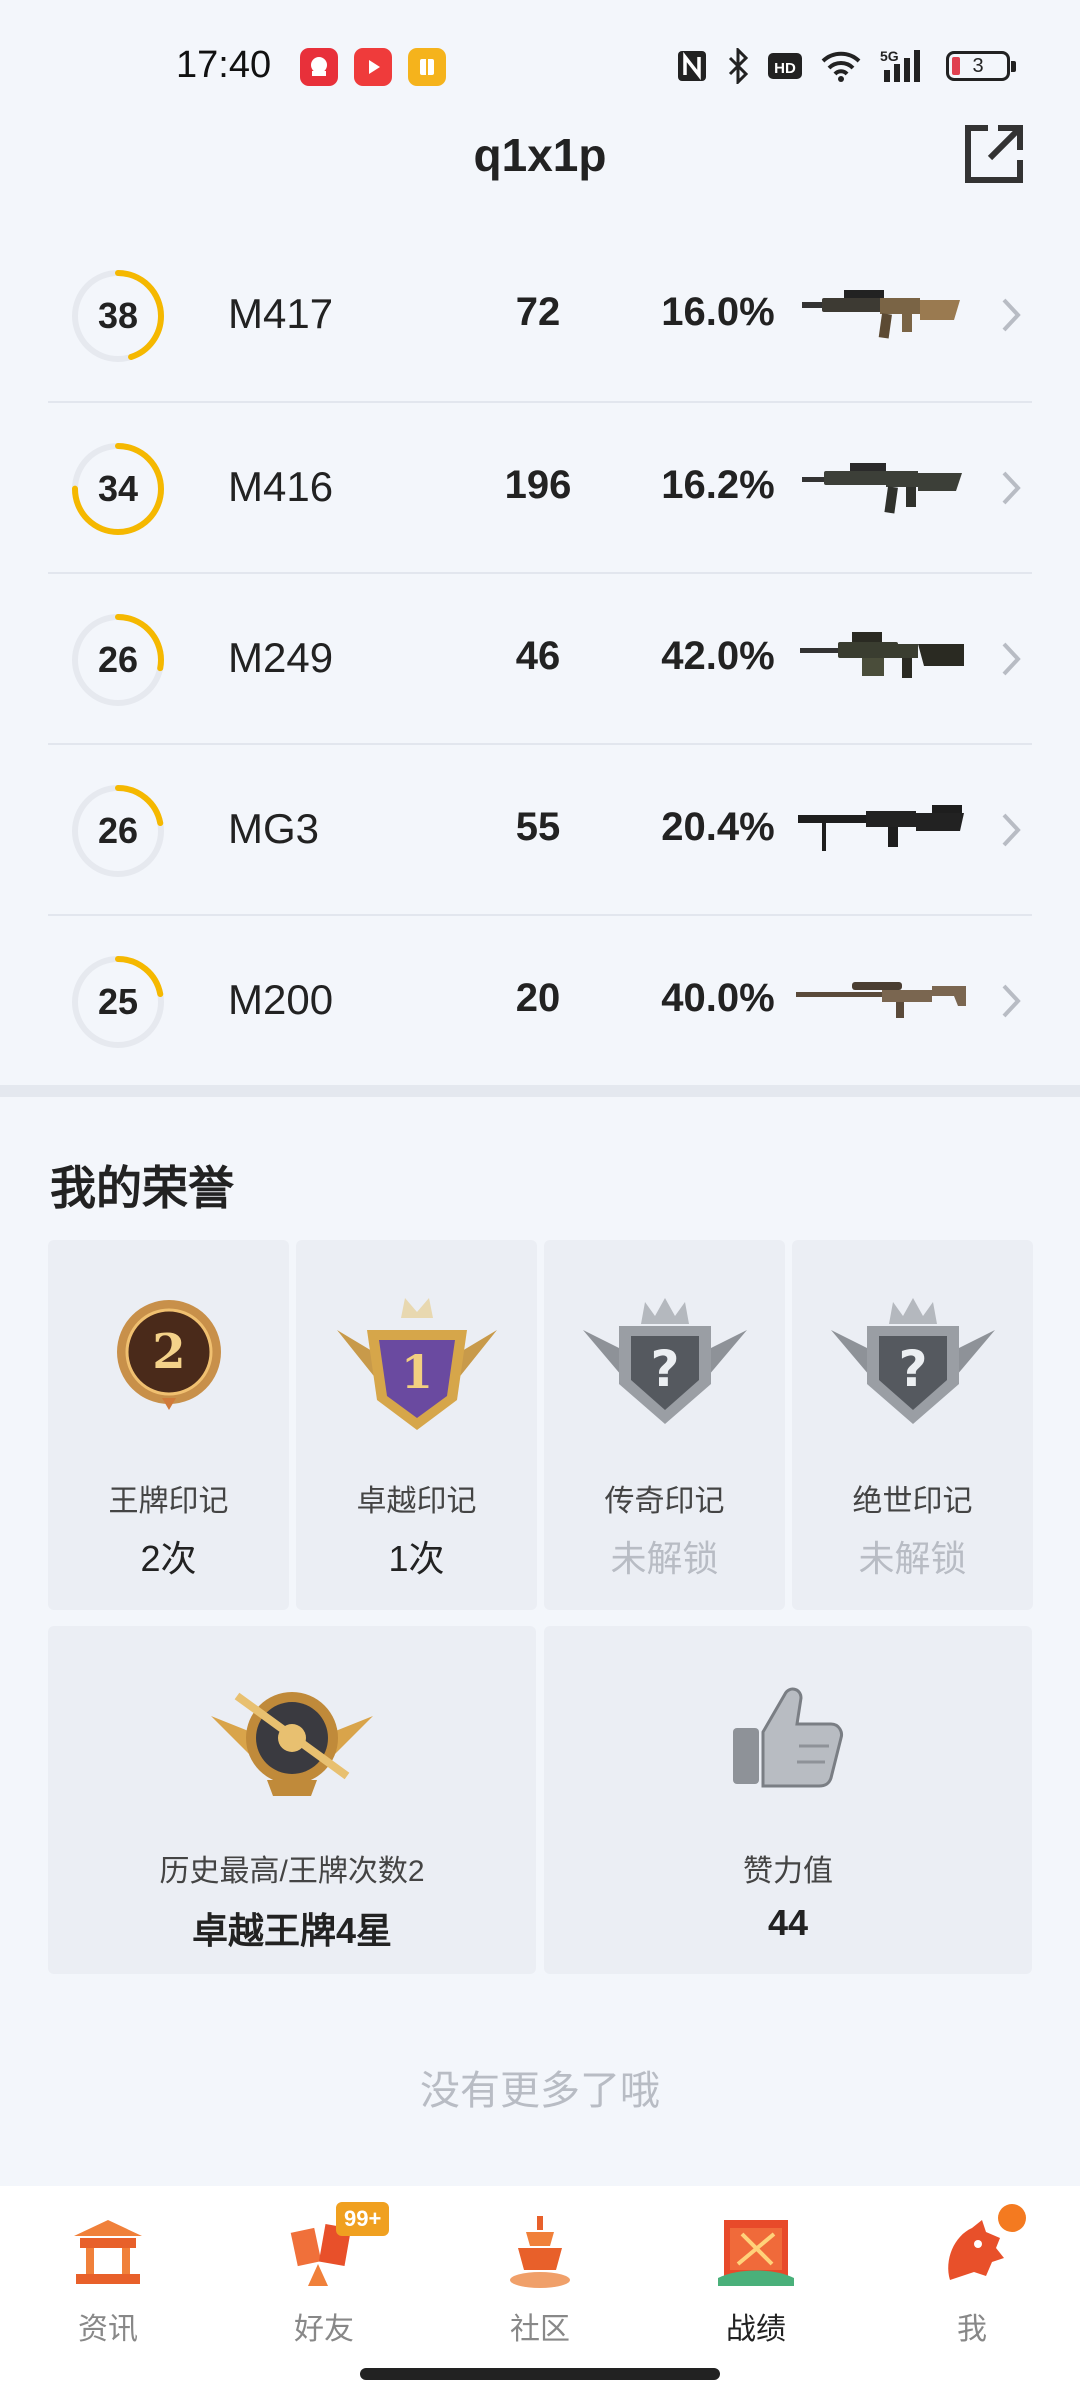 Image resolution: width=1080 pixels, height=2400 pixels. What do you see at coordinates (363, 2219) in the screenshot?
I see `friends-badge: 99+` at bounding box center [363, 2219].